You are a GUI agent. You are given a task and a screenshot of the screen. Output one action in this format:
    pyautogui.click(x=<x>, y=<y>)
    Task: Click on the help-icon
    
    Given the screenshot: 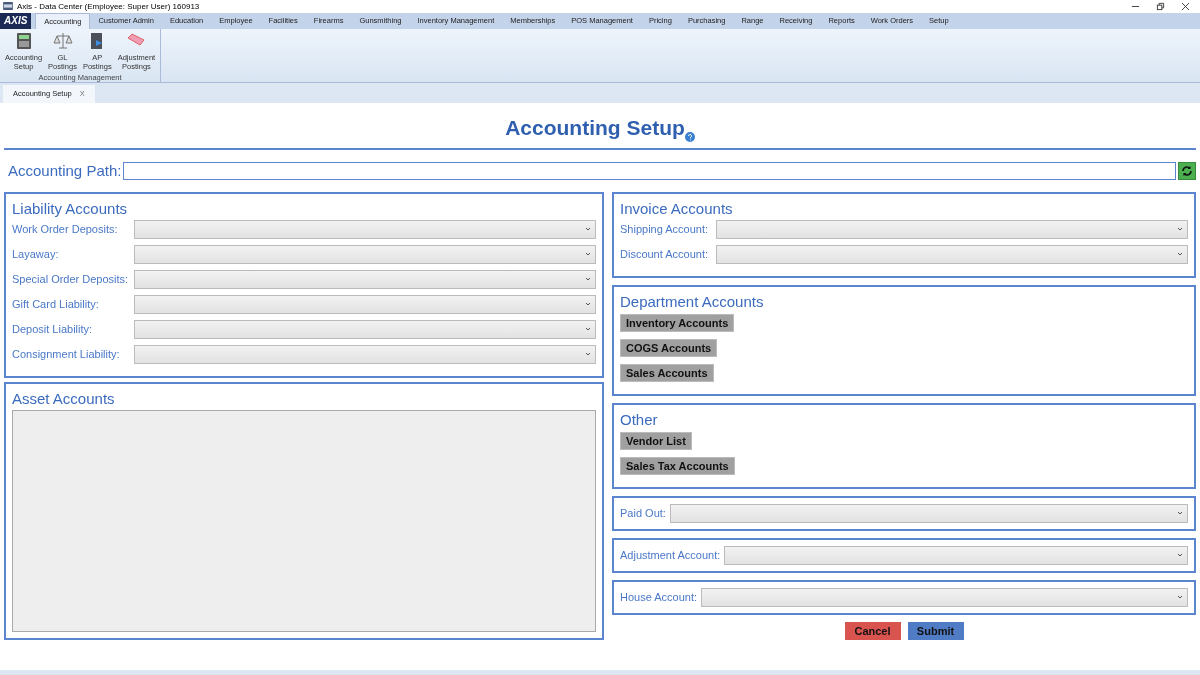 What is the action you would take?
    pyautogui.click(x=689, y=136)
    